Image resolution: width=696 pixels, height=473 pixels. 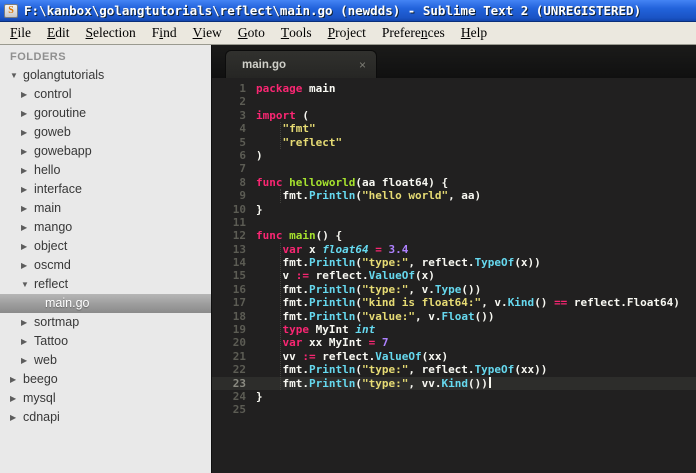 What do you see at coordinates (296, 33) in the screenshot?
I see `menu-item-tools: Tools` at bounding box center [296, 33].